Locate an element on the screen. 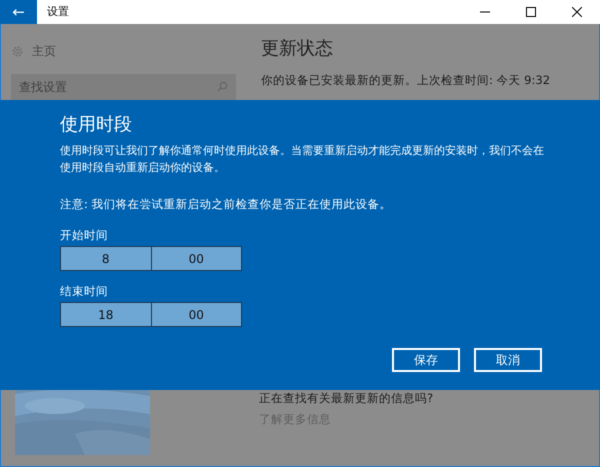 Image resolution: width=600 pixels, height=467 pixels. hour-picker: 18 is located at coordinates (105, 314).